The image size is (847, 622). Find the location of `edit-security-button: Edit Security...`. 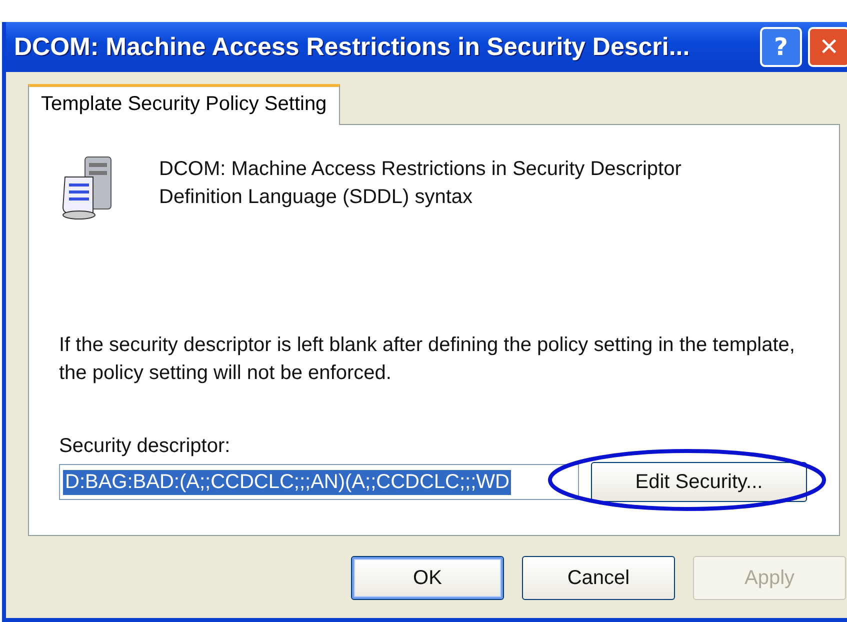

edit-security-button: Edit Security... is located at coordinates (699, 482).